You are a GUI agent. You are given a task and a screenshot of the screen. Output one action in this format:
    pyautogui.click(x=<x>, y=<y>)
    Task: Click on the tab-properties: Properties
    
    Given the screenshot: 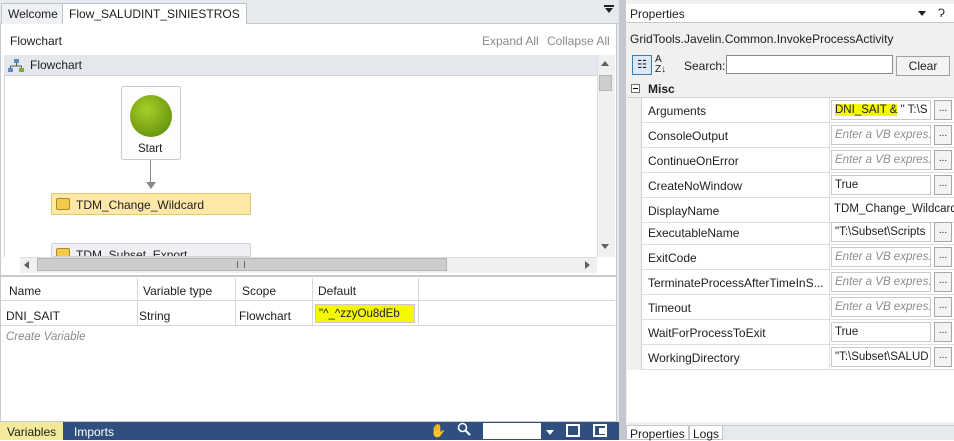 What is the action you would take?
    pyautogui.click(x=657, y=433)
    